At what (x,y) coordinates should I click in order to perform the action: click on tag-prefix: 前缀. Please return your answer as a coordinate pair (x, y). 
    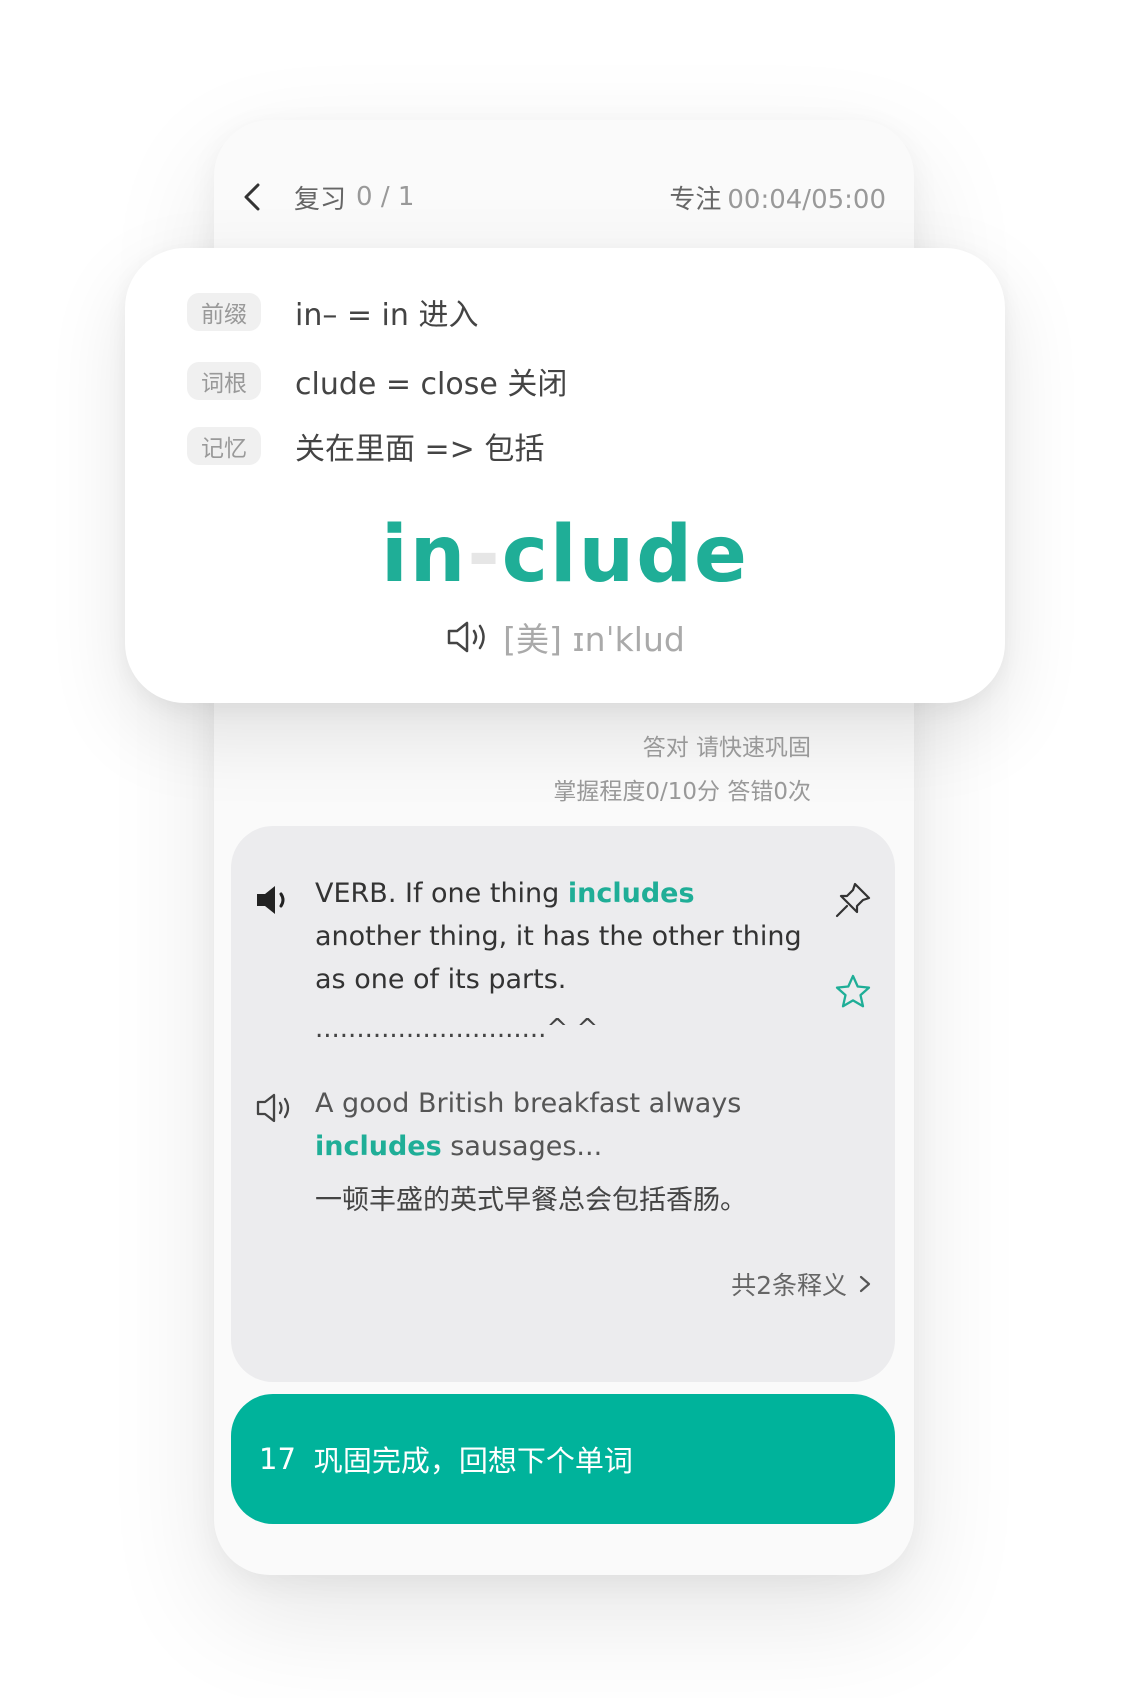
    Looking at the image, I should click on (224, 312).